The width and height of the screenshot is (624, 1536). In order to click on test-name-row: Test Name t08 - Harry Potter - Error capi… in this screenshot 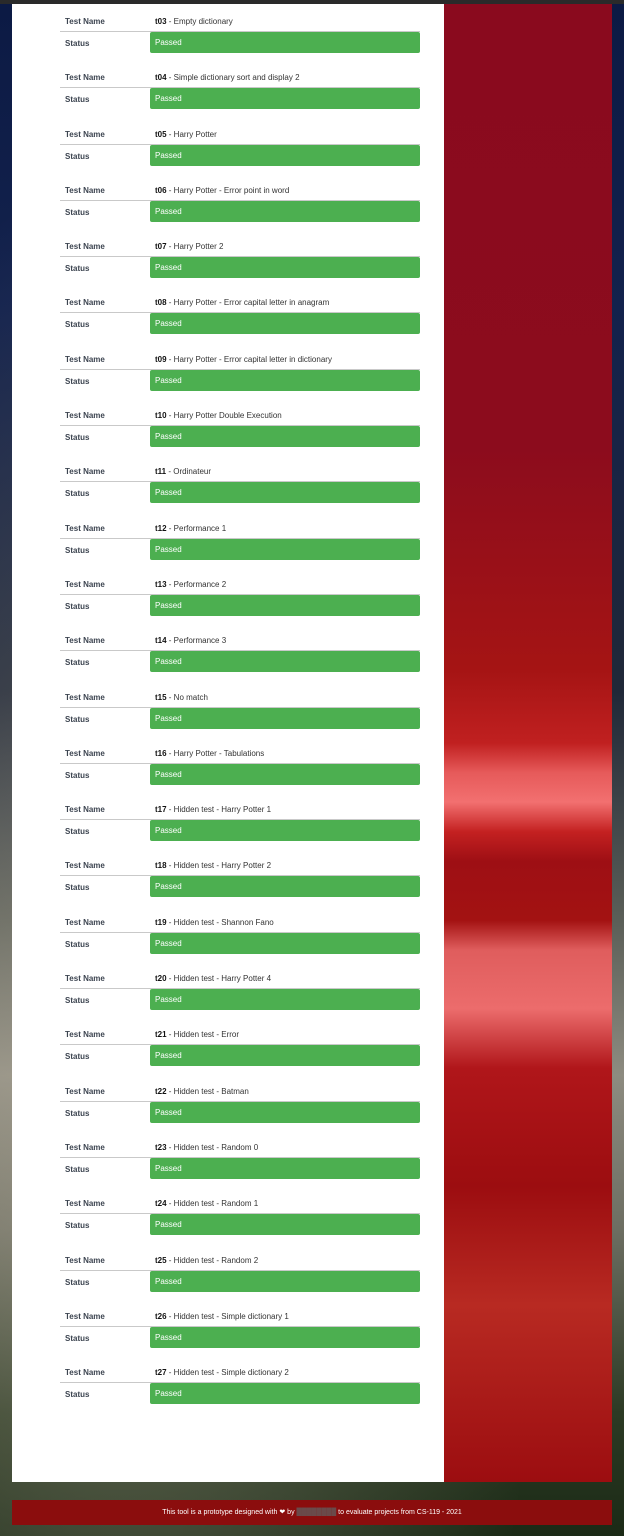, I will do `click(240, 302)`.